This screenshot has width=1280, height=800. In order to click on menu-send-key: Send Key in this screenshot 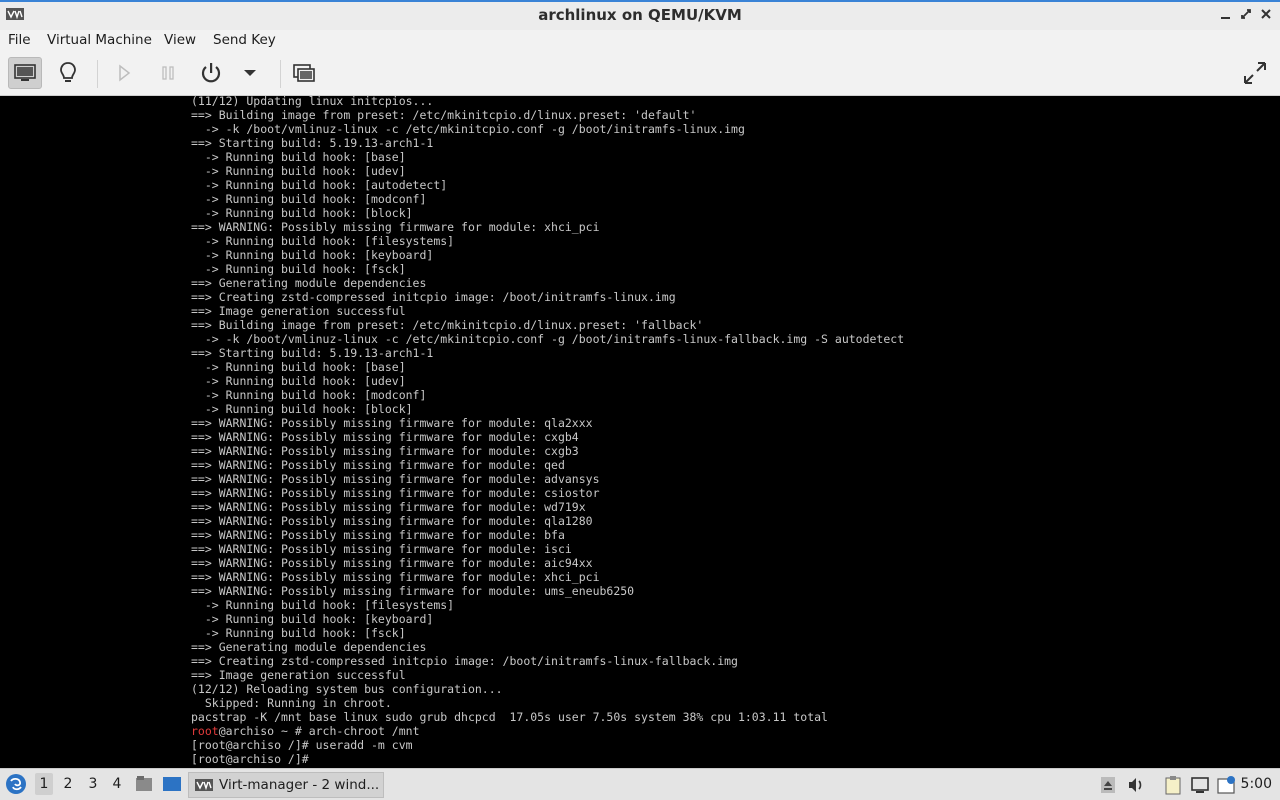, I will do `click(244, 40)`.